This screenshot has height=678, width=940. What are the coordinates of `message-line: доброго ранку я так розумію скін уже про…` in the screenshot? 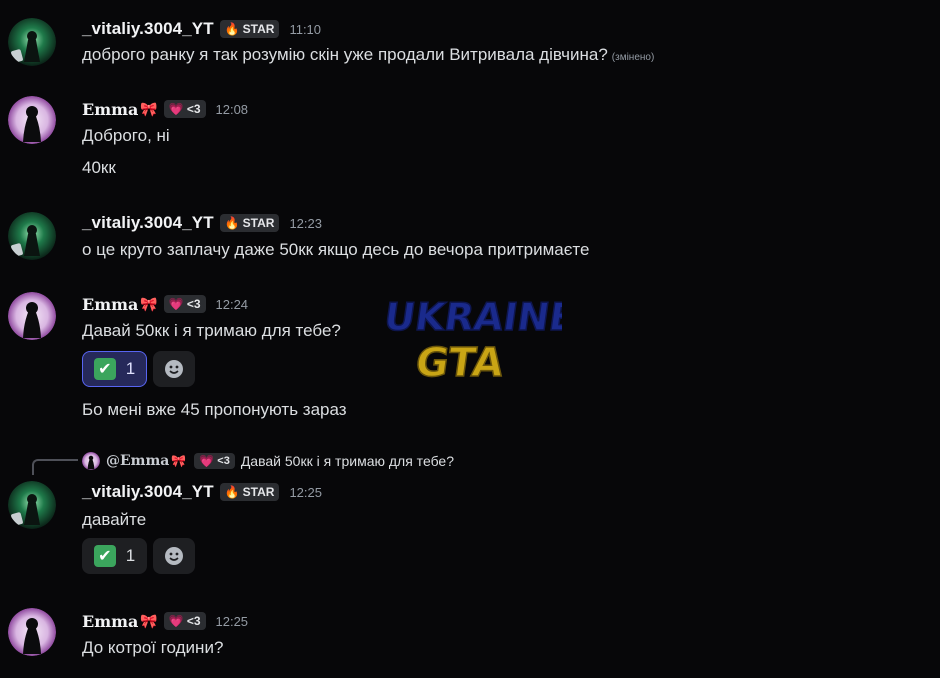 It's located at (345, 54).